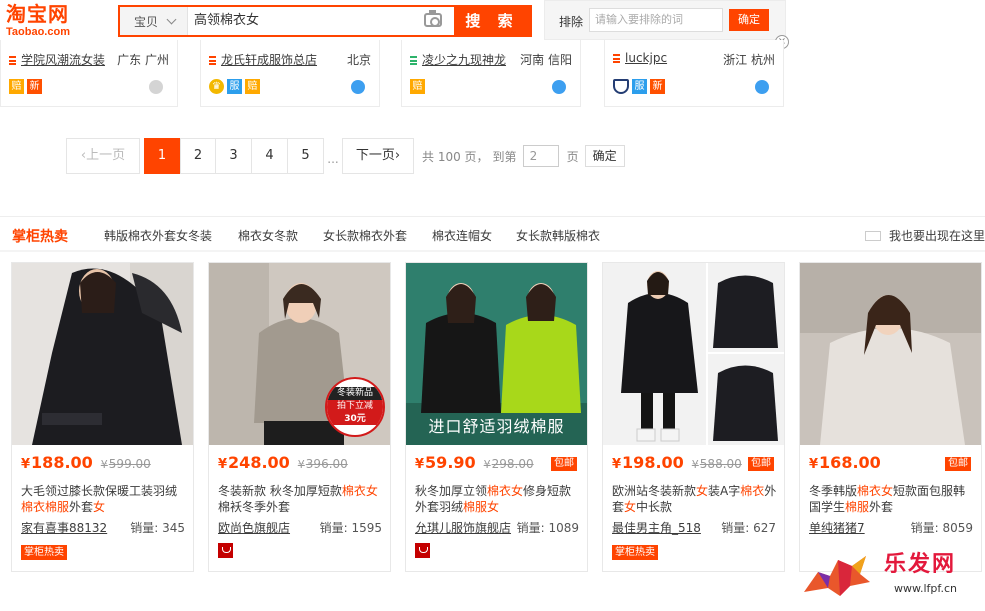  Describe the element at coordinates (492, 21) in the screenshot. I see `search-button: 搜 索` at that location.